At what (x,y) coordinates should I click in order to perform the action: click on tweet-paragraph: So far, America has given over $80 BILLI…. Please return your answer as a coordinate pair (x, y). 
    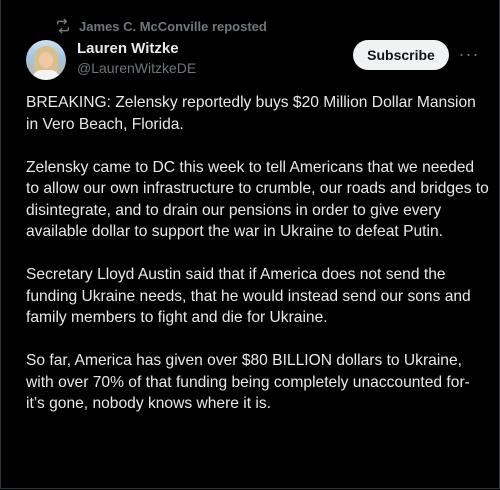
    Looking at the image, I should click on (248, 382).